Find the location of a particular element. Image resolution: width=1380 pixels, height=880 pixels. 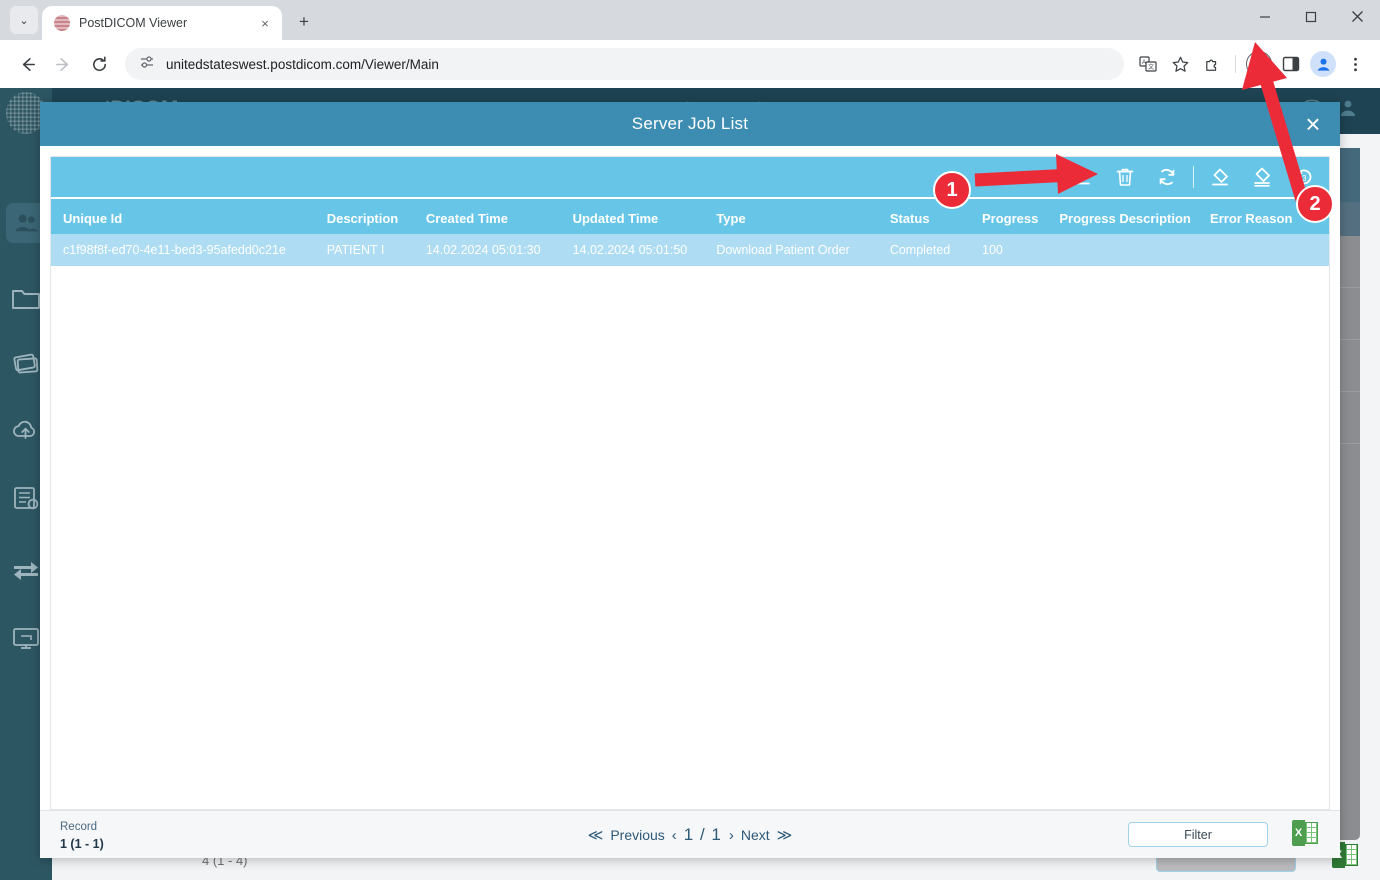

cell-status: Completed is located at coordinates (920, 250).